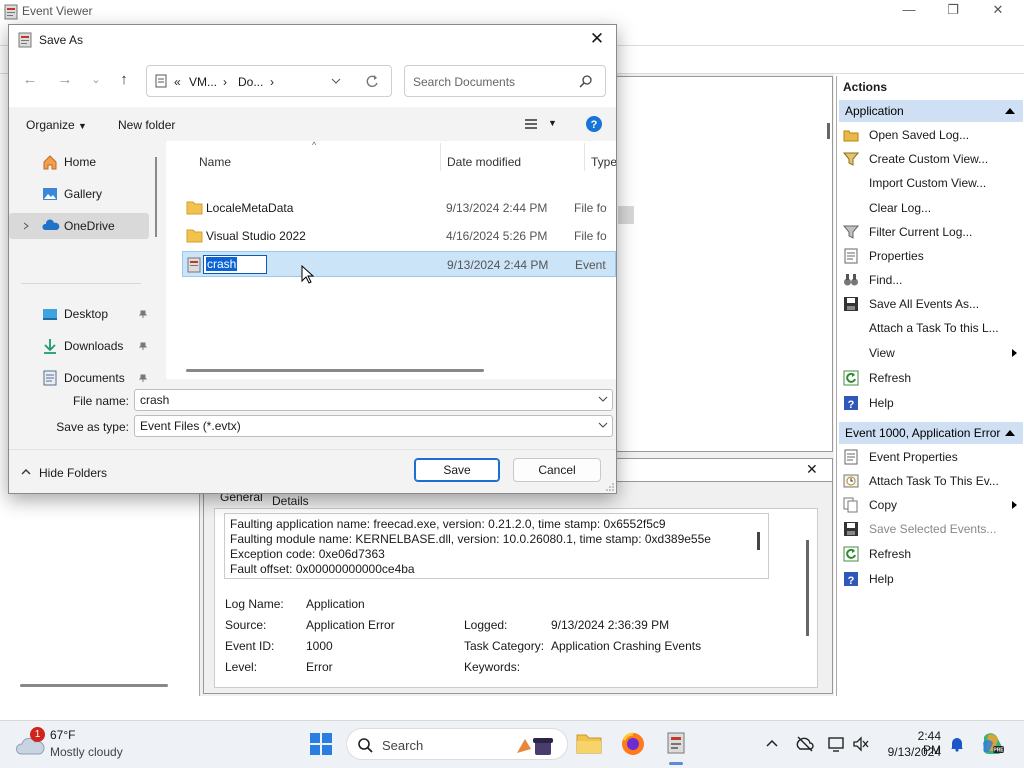 The image size is (1024, 768). What do you see at coordinates (933, 378) in the screenshot?
I see `action-refresh: Refresh` at bounding box center [933, 378].